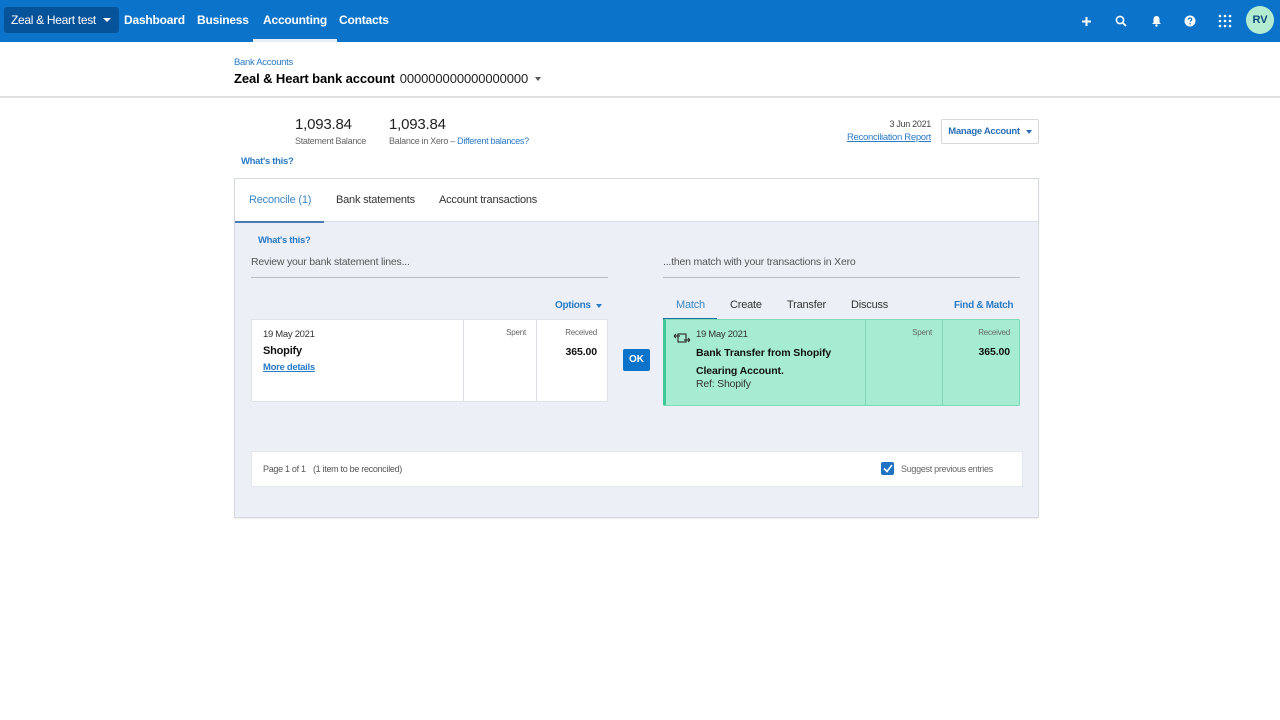 This screenshot has width=1280, height=720. Describe the element at coordinates (314, 78) in the screenshot. I see `account-name: Zeal & Heart bank account` at that location.